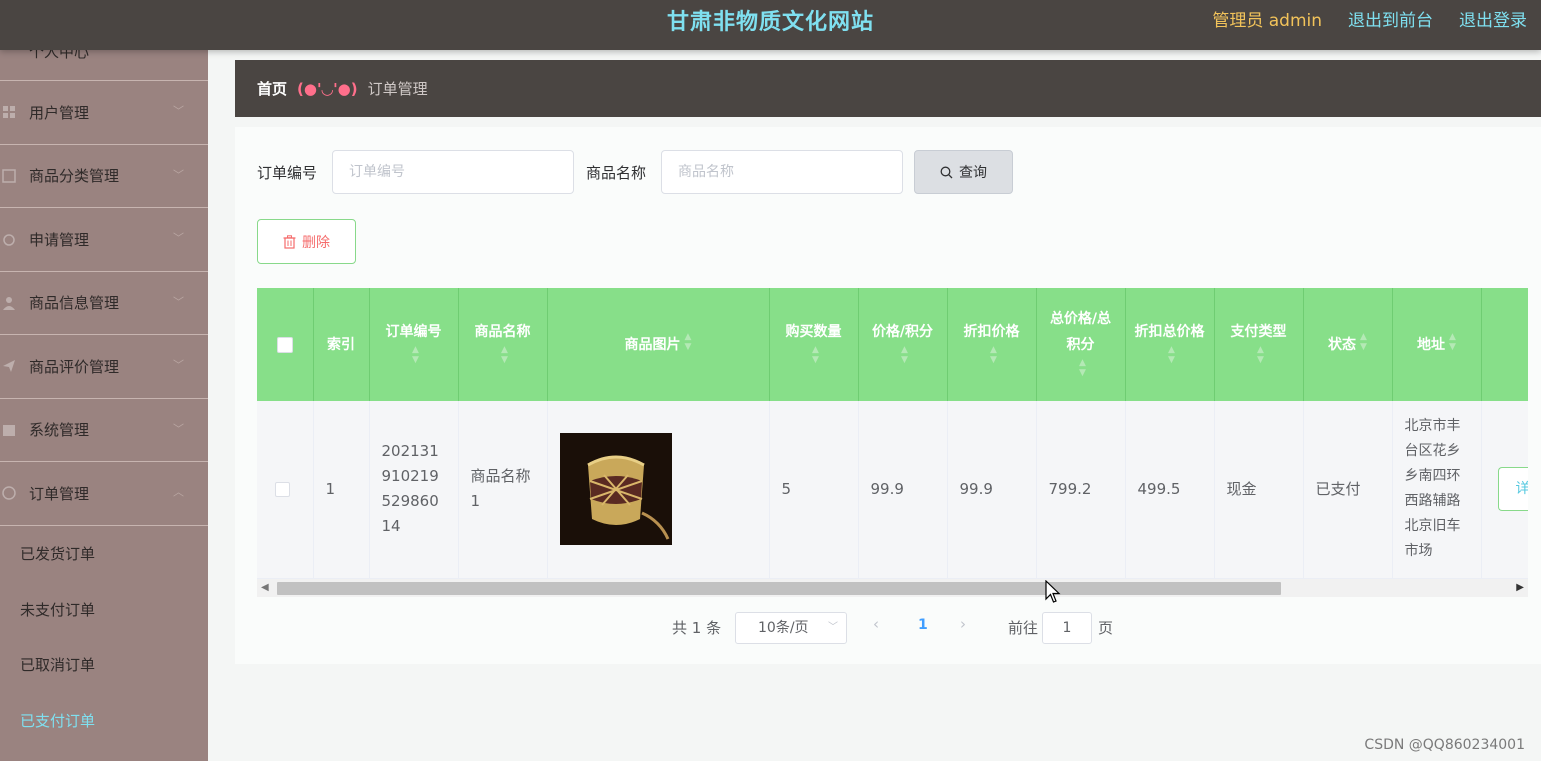 The image size is (1541, 761). Describe the element at coordinates (341, 344) in the screenshot. I see `column-header: 索引` at that location.